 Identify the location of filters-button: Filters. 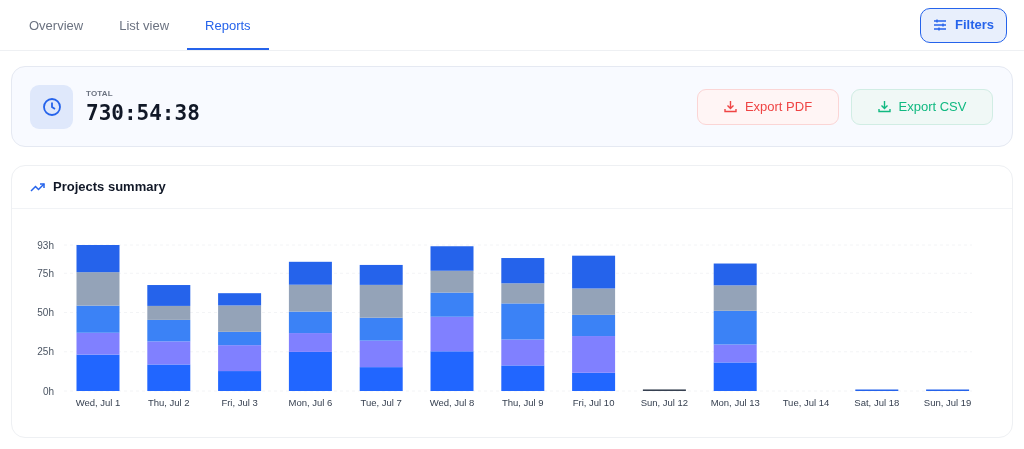
(963, 25).